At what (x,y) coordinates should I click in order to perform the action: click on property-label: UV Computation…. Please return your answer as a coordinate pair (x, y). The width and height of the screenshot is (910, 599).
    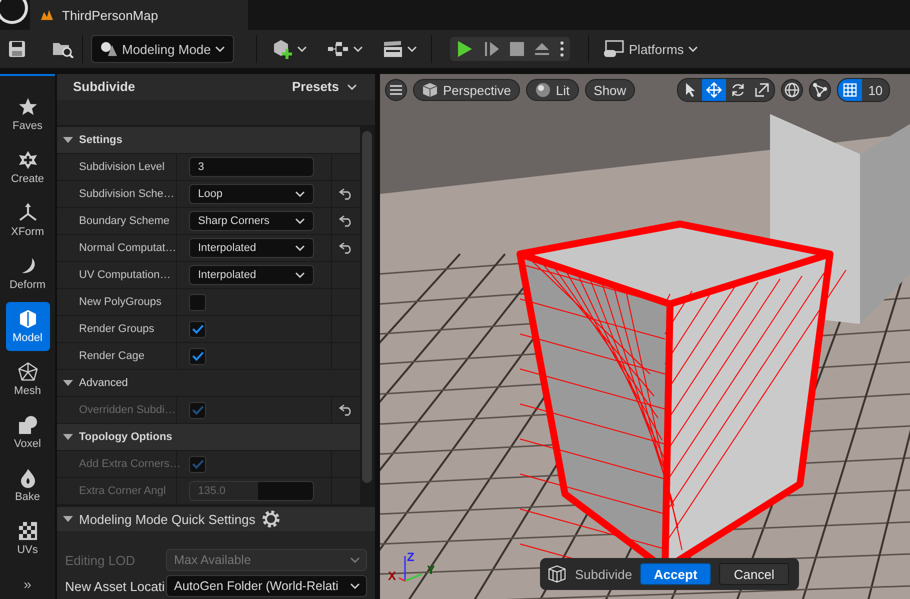
    Looking at the image, I should click on (117, 275).